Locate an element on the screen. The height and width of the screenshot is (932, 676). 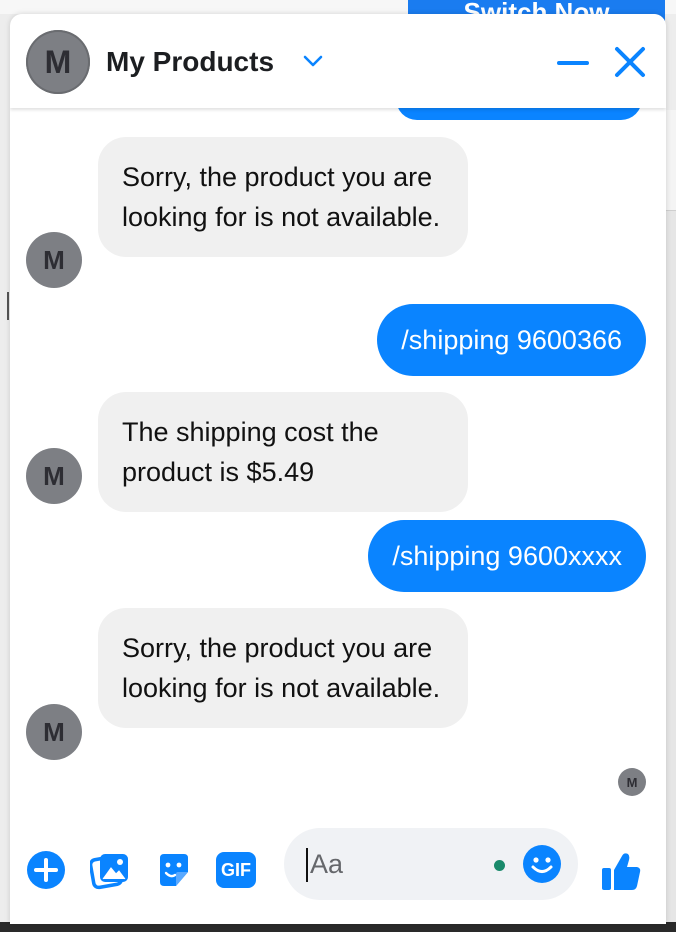
chat-title: My Products is located at coordinates (190, 62).